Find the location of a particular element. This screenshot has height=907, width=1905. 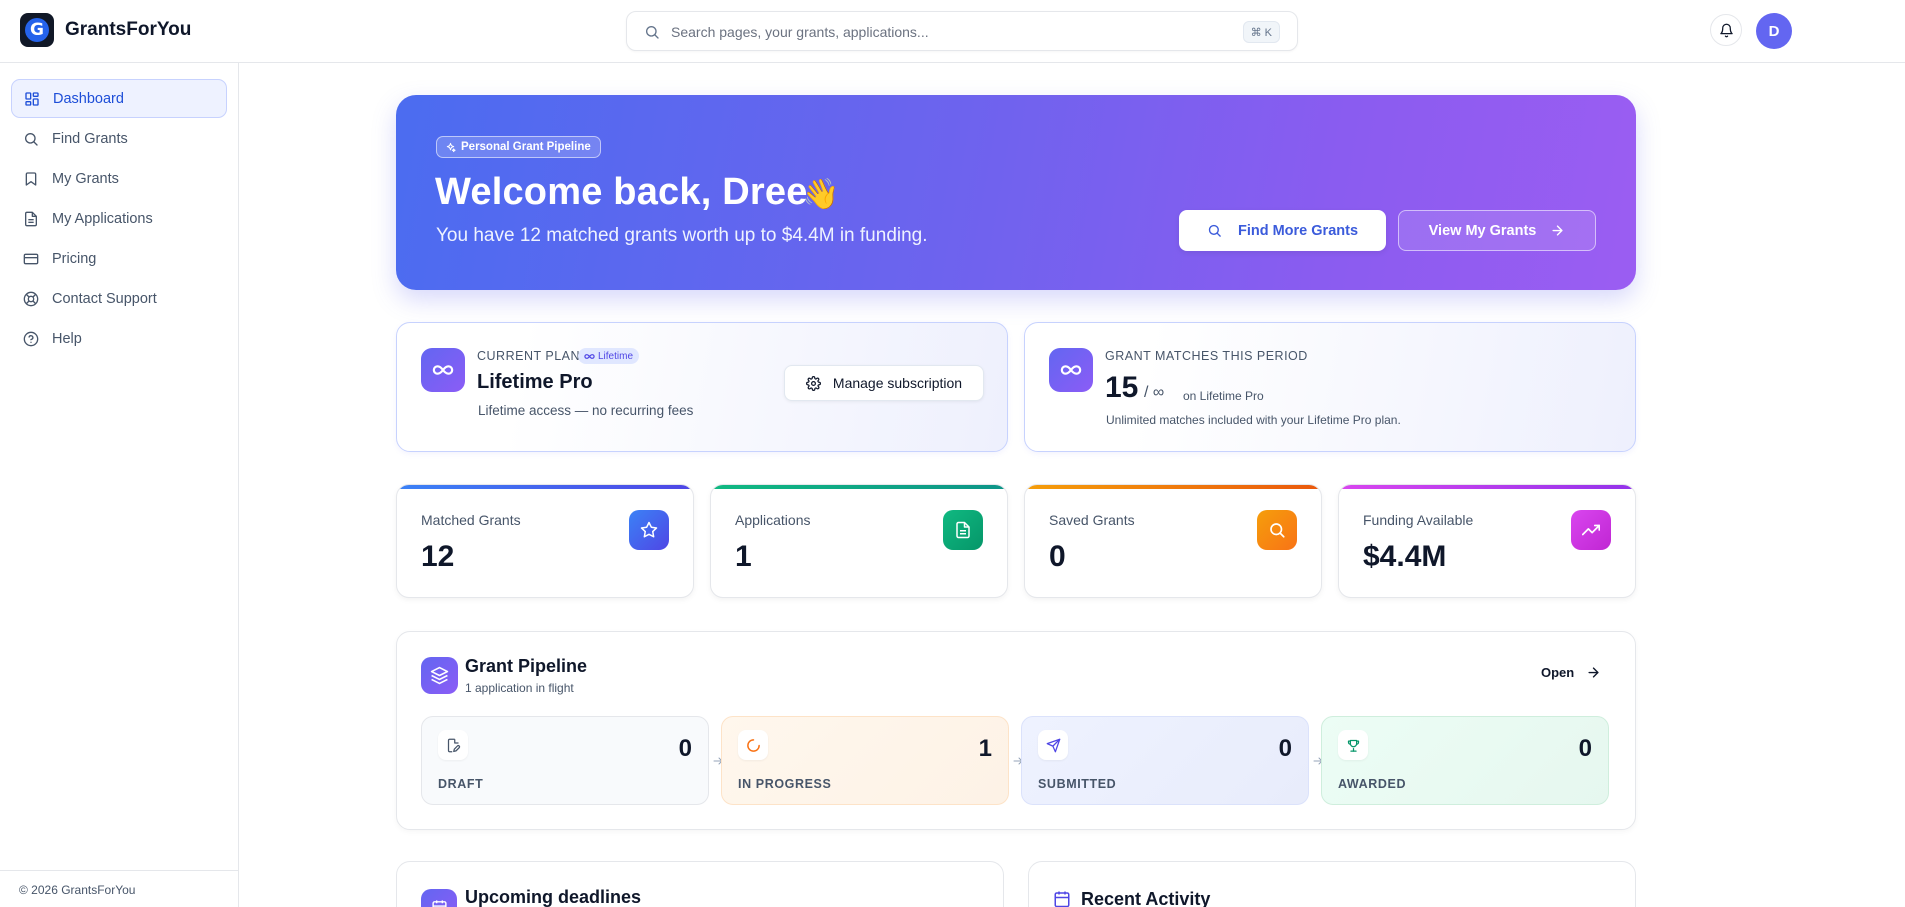

app-logo: G is located at coordinates (37, 30).